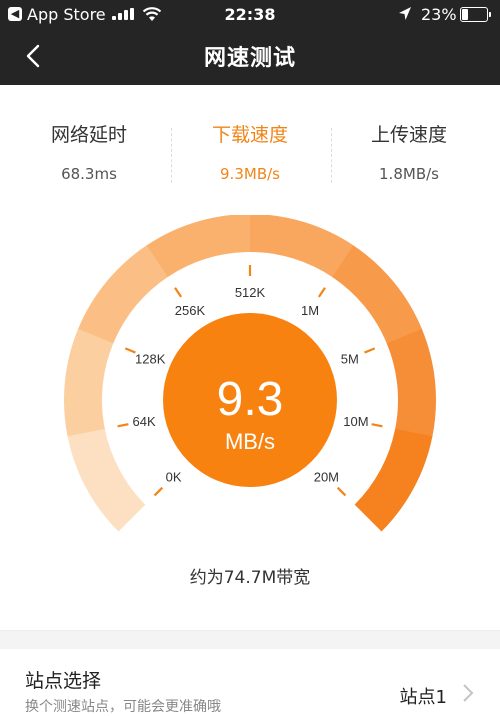 Image resolution: width=500 pixels, height=716 pixels. I want to click on gauge-speed-unit: MB/s, so click(250, 441).